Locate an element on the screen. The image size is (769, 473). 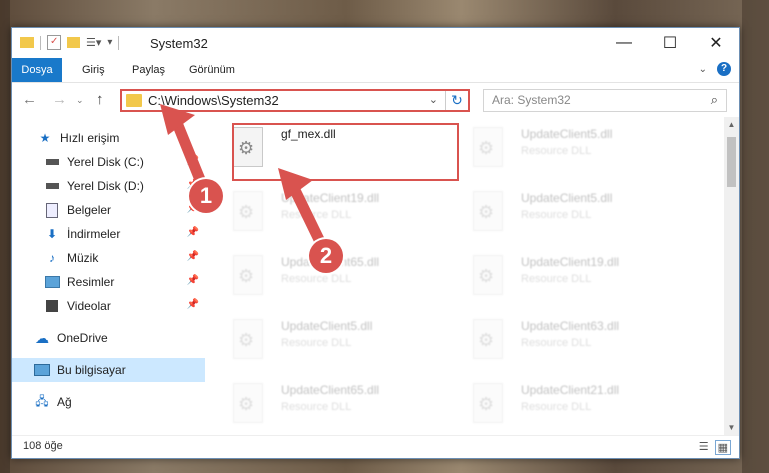
new-folder-icon is located at coordinates (73, 42).